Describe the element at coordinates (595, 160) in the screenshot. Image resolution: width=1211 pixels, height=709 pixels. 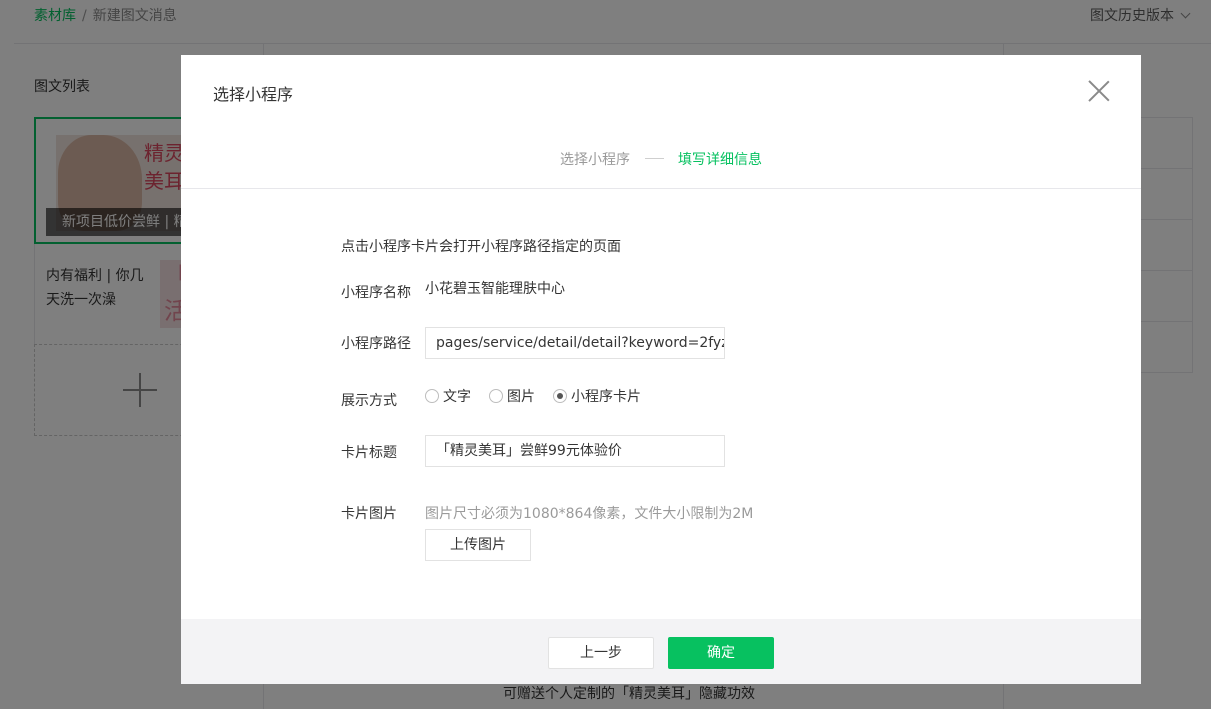
I see `step-select-miniprogram: 选择小程序` at that location.